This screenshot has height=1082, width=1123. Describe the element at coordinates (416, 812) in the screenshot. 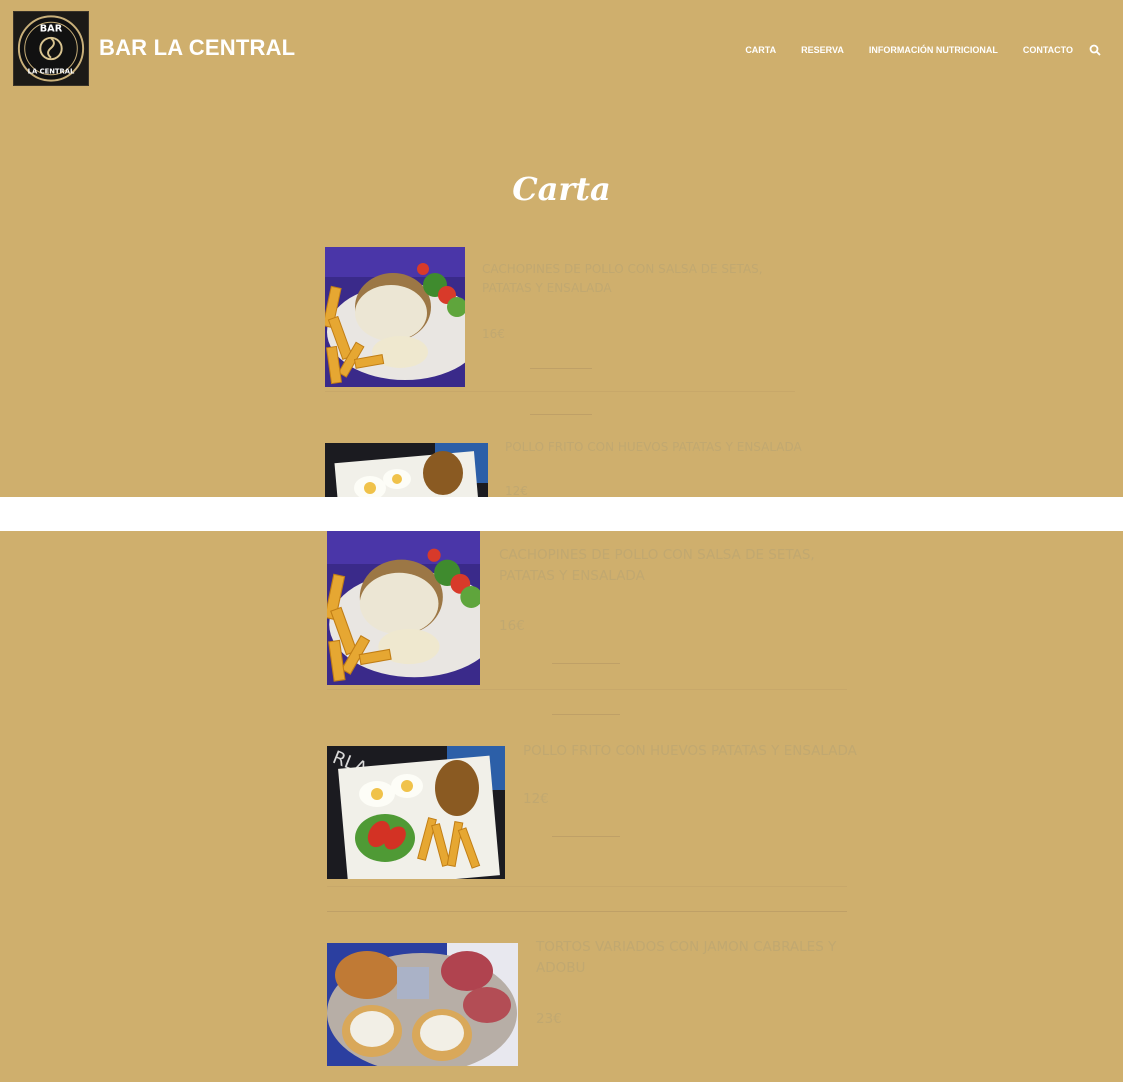

I see `pollo-frito-photo: RLA` at that location.